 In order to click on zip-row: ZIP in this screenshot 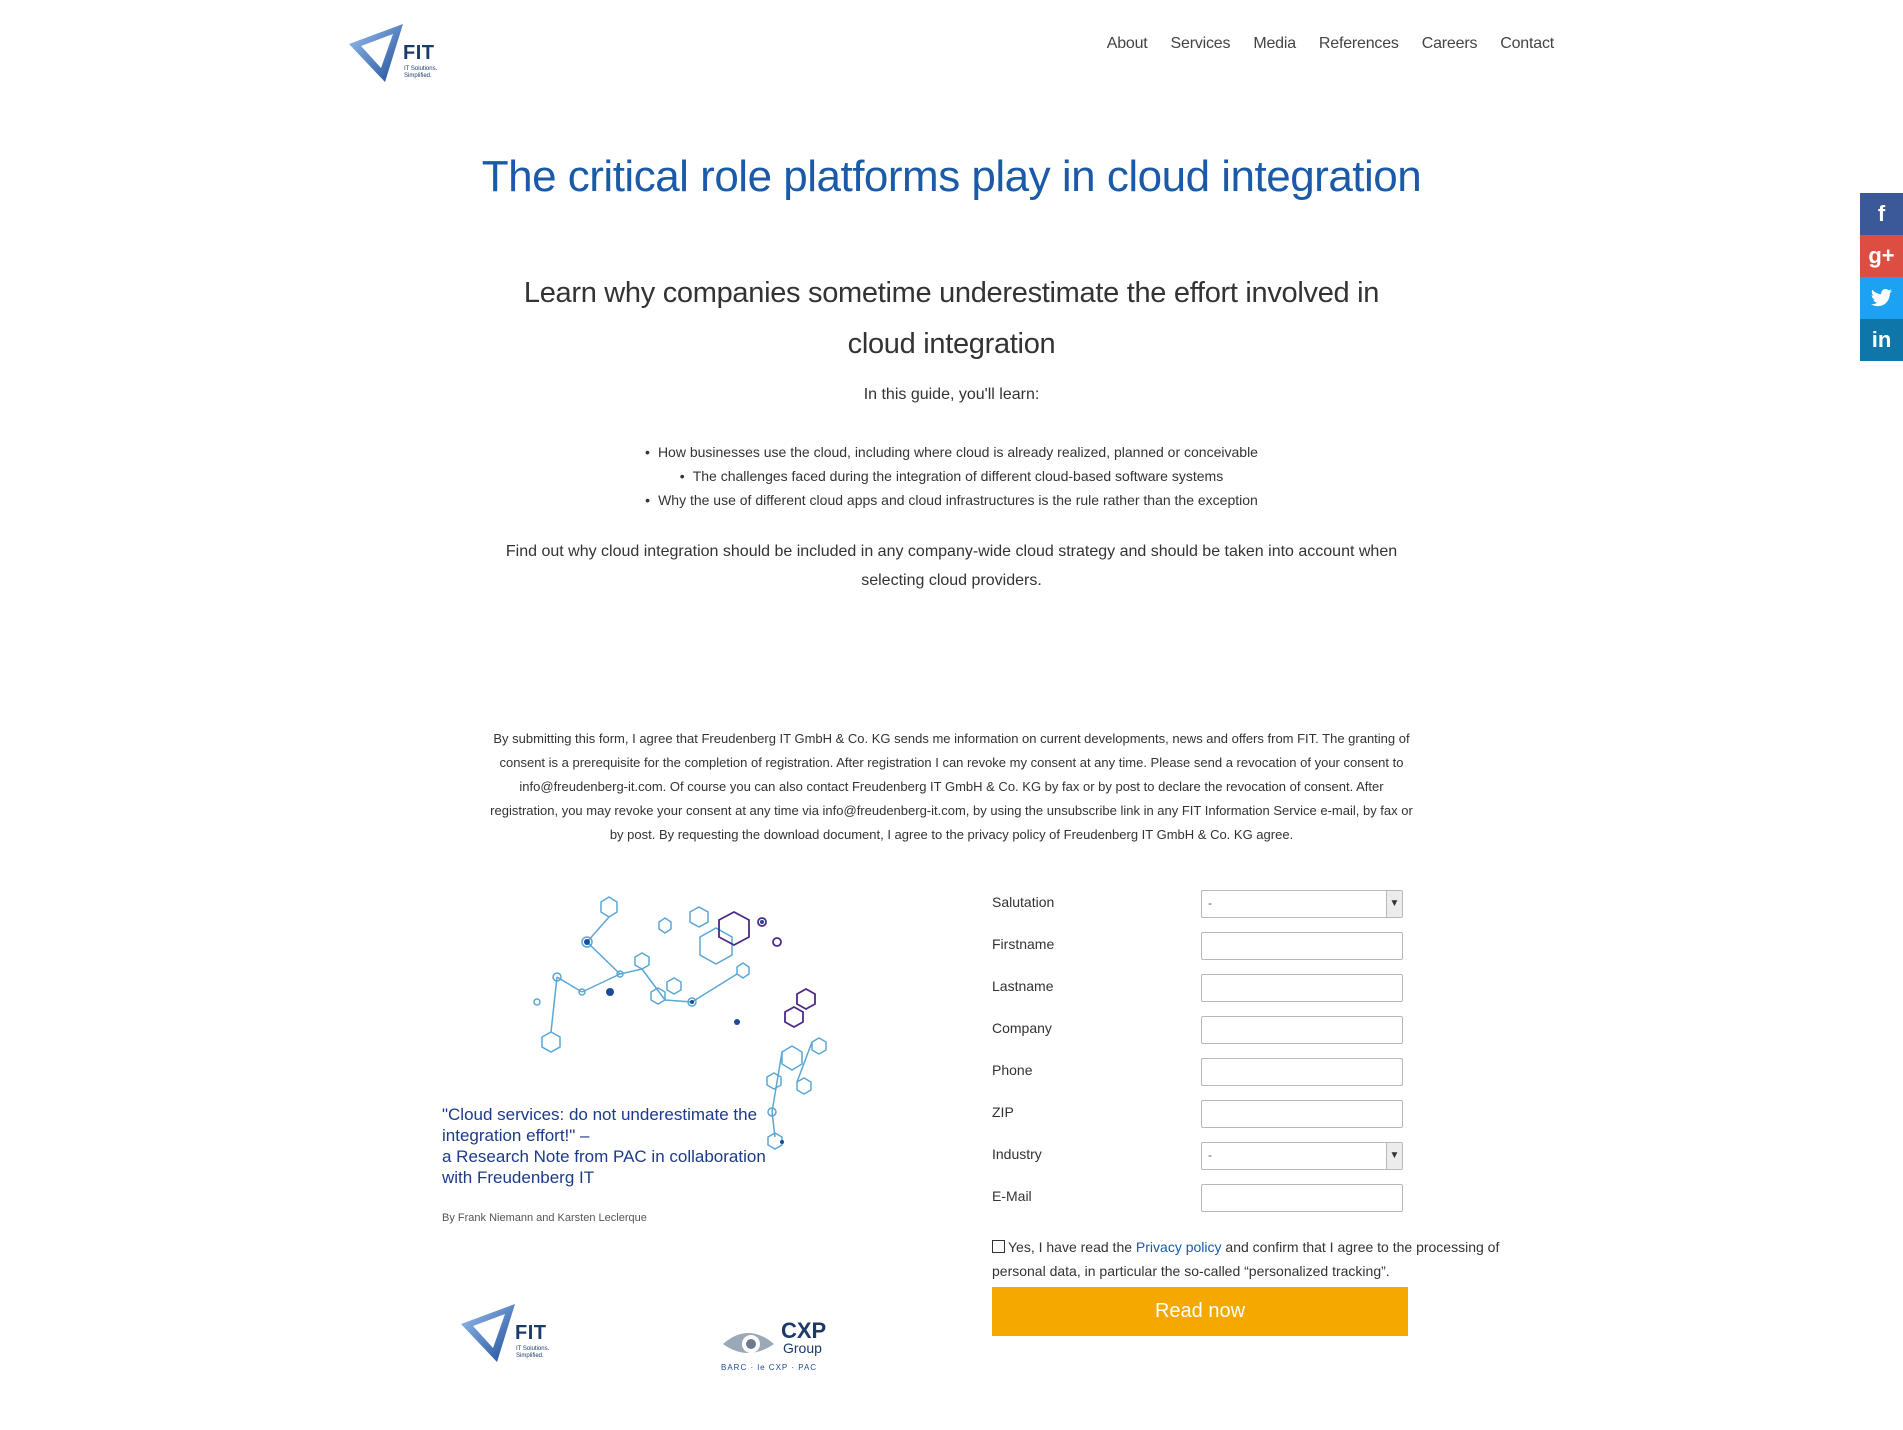, I will do `click(1202, 1114)`.